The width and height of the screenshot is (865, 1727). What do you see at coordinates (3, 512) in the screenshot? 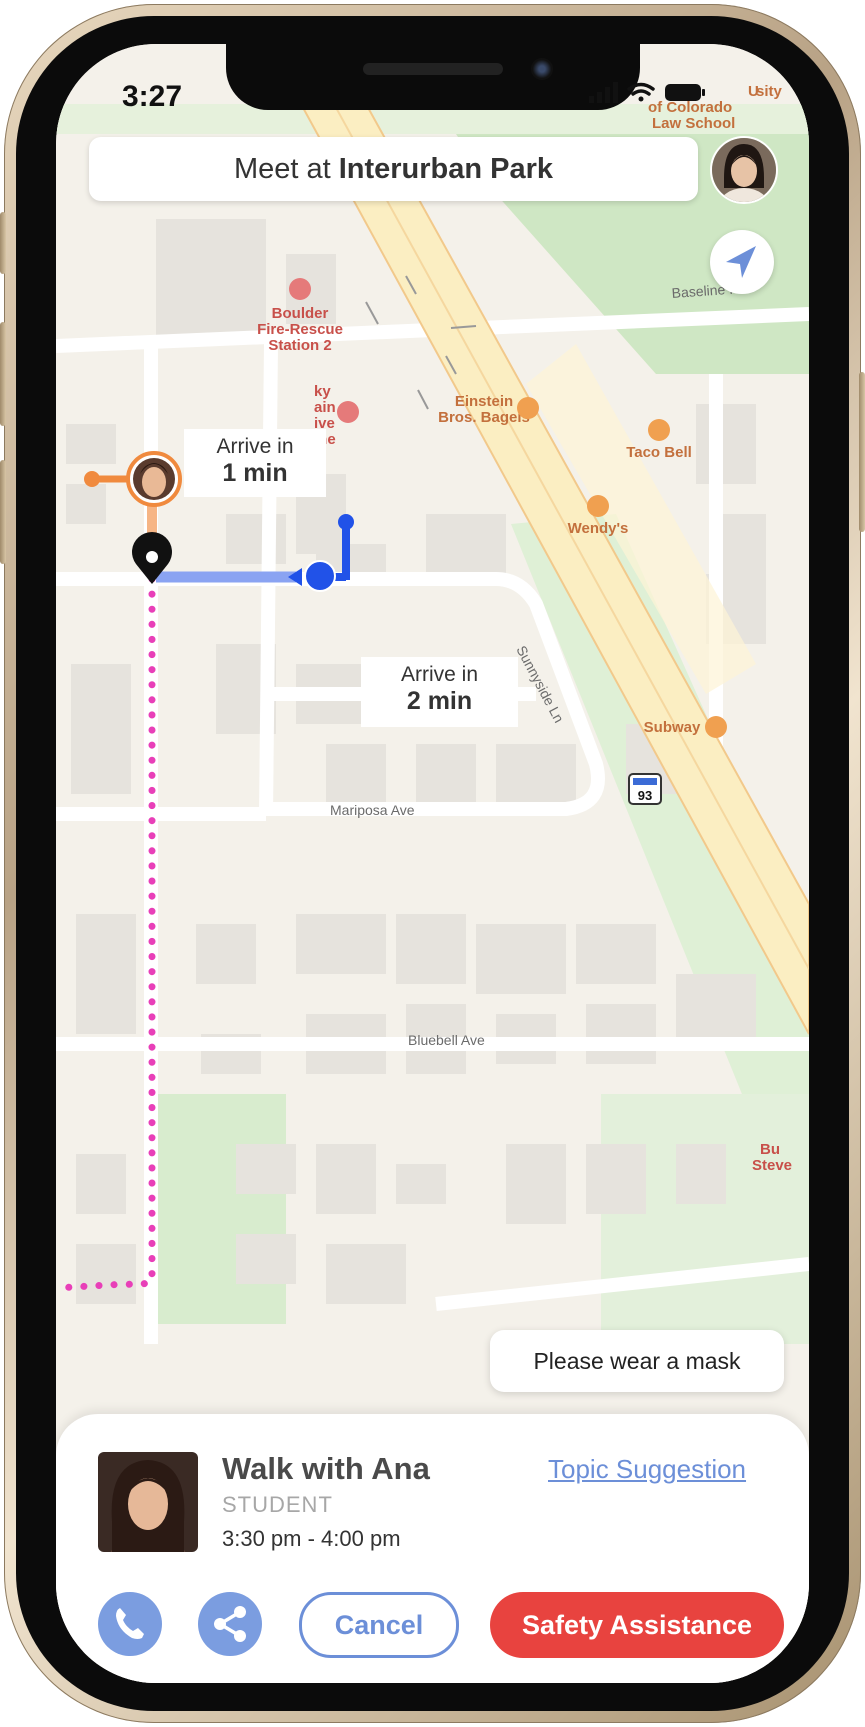
I see `volume-down-button` at bounding box center [3, 512].